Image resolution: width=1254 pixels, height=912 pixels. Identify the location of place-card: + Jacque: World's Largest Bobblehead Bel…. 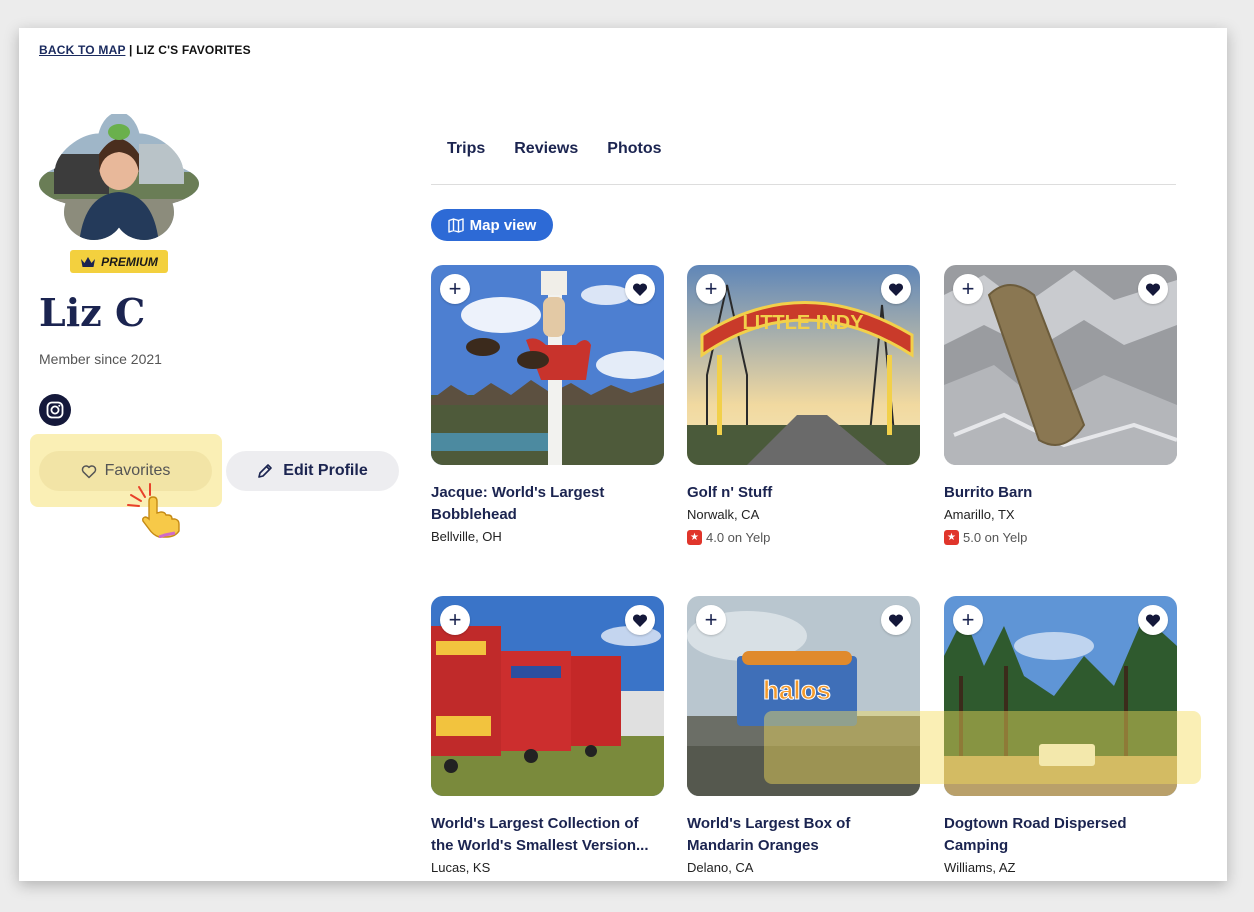
(547, 404).